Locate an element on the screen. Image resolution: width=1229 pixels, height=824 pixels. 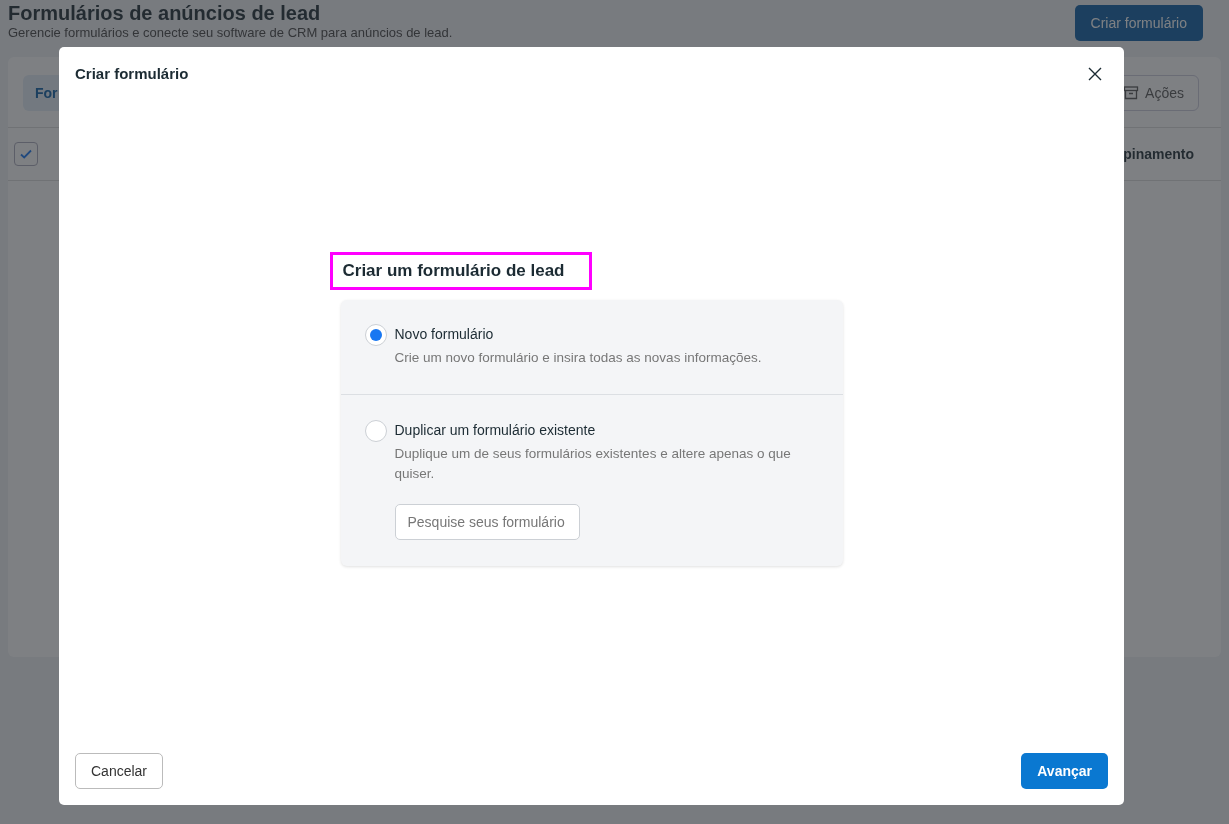
create-form-button: Criar formulário is located at coordinates (1138, 23).